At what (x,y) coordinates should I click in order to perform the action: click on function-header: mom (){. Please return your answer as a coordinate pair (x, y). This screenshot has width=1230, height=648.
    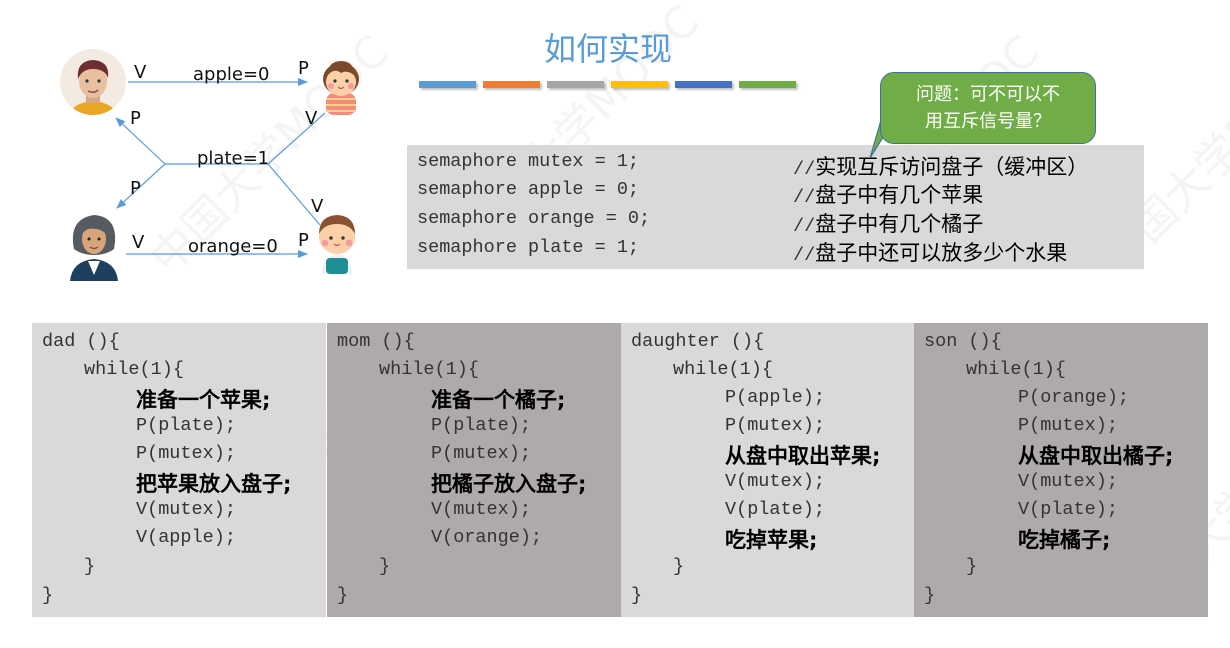
    Looking at the image, I should click on (376, 341).